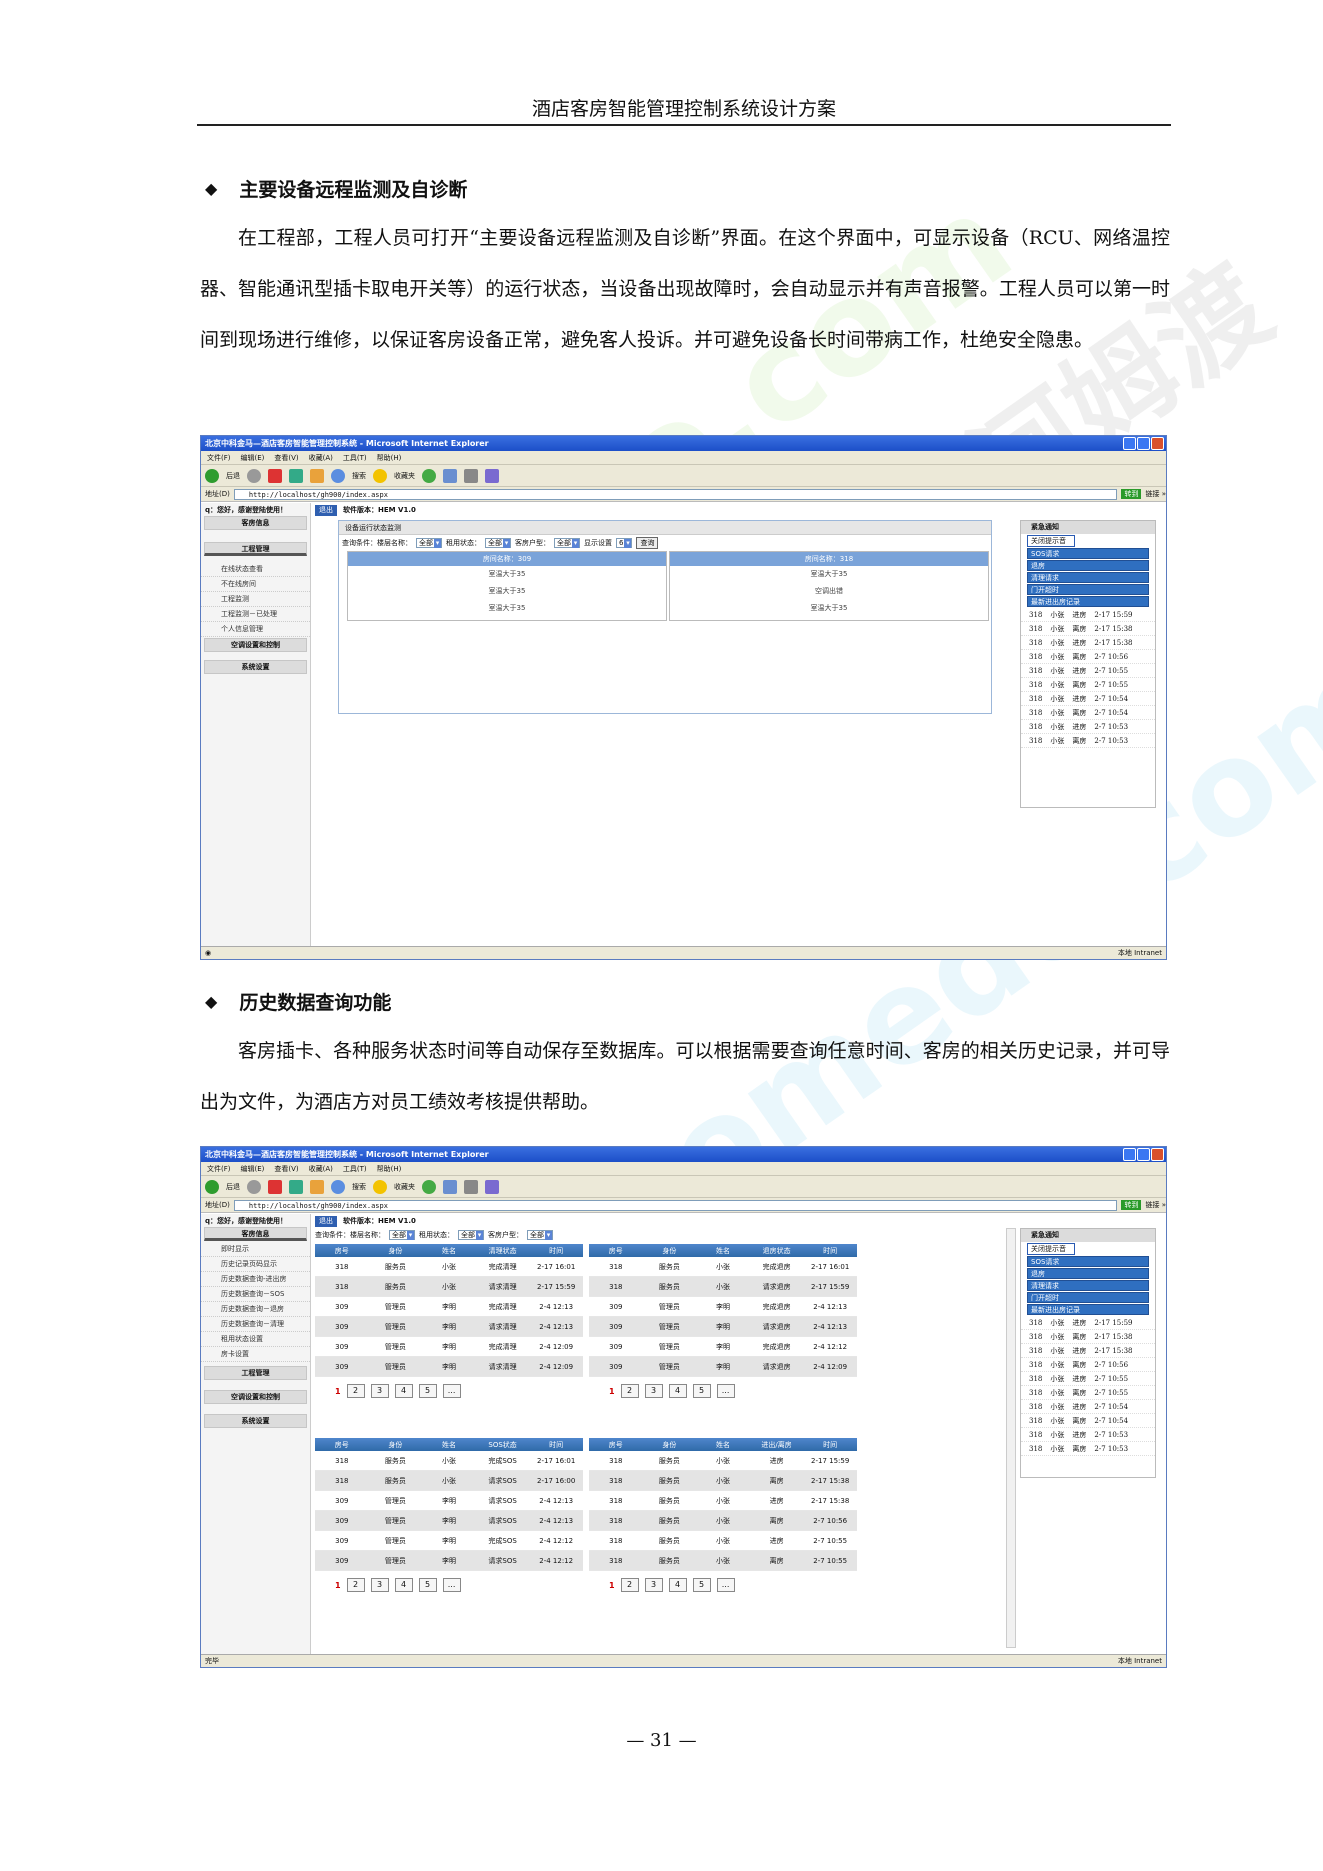  What do you see at coordinates (396, 1445) in the screenshot?
I see `column-header: 身份` at bounding box center [396, 1445].